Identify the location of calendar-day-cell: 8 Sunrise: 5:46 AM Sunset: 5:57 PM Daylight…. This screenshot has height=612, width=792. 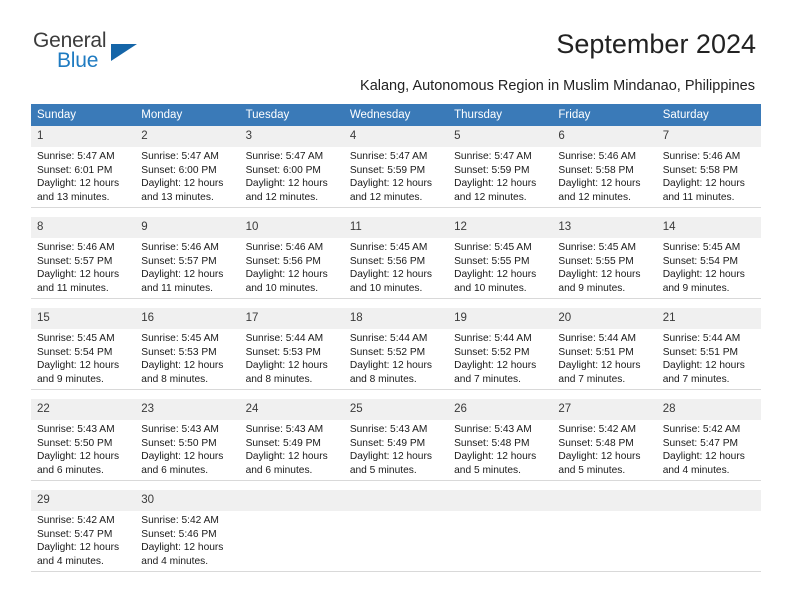
(83, 258).